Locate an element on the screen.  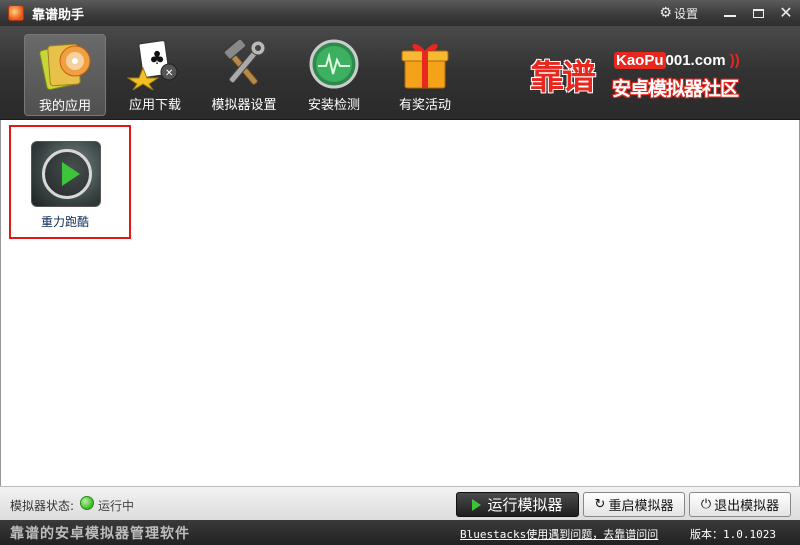
heartbeat-monitor-icon is located at coordinates (334, 64).